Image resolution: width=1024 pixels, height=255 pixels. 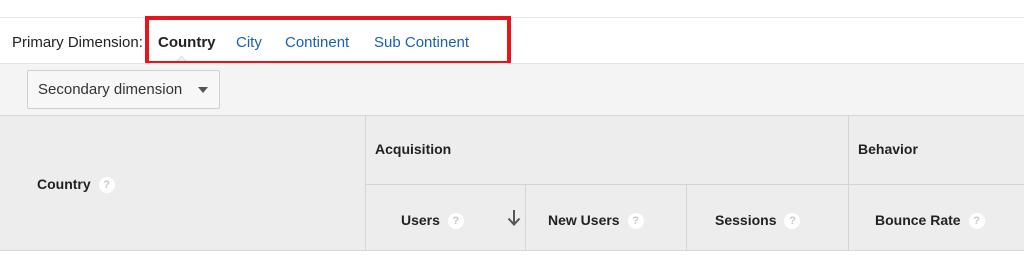 What do you see at coordinates (249, 42) in the screenshot?
I see `primary-dimension-city: City` at bounding box center [249, 42].